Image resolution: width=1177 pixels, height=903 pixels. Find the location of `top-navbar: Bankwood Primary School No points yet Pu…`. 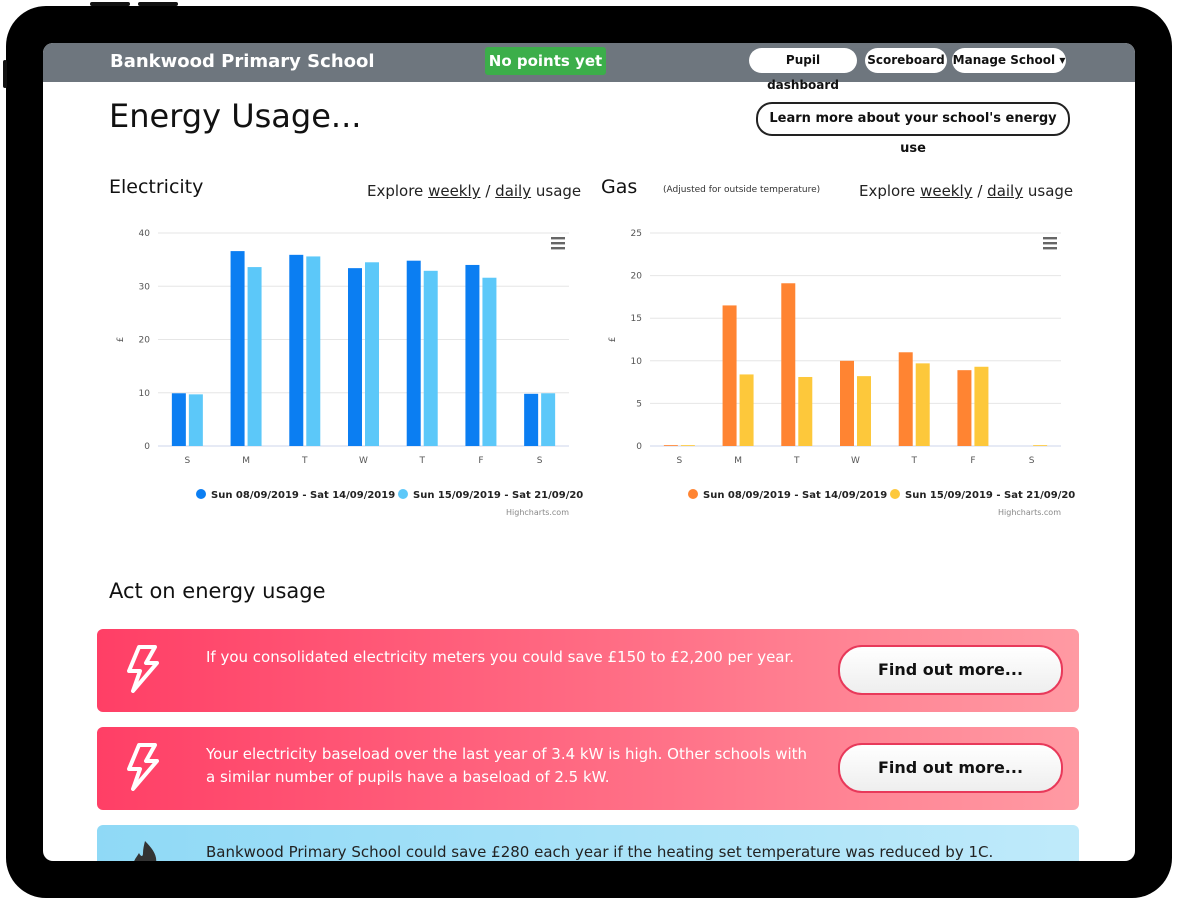

top-navbar: Bankwood Primary School No points yet Pu… is located at coordinates (589, 67).